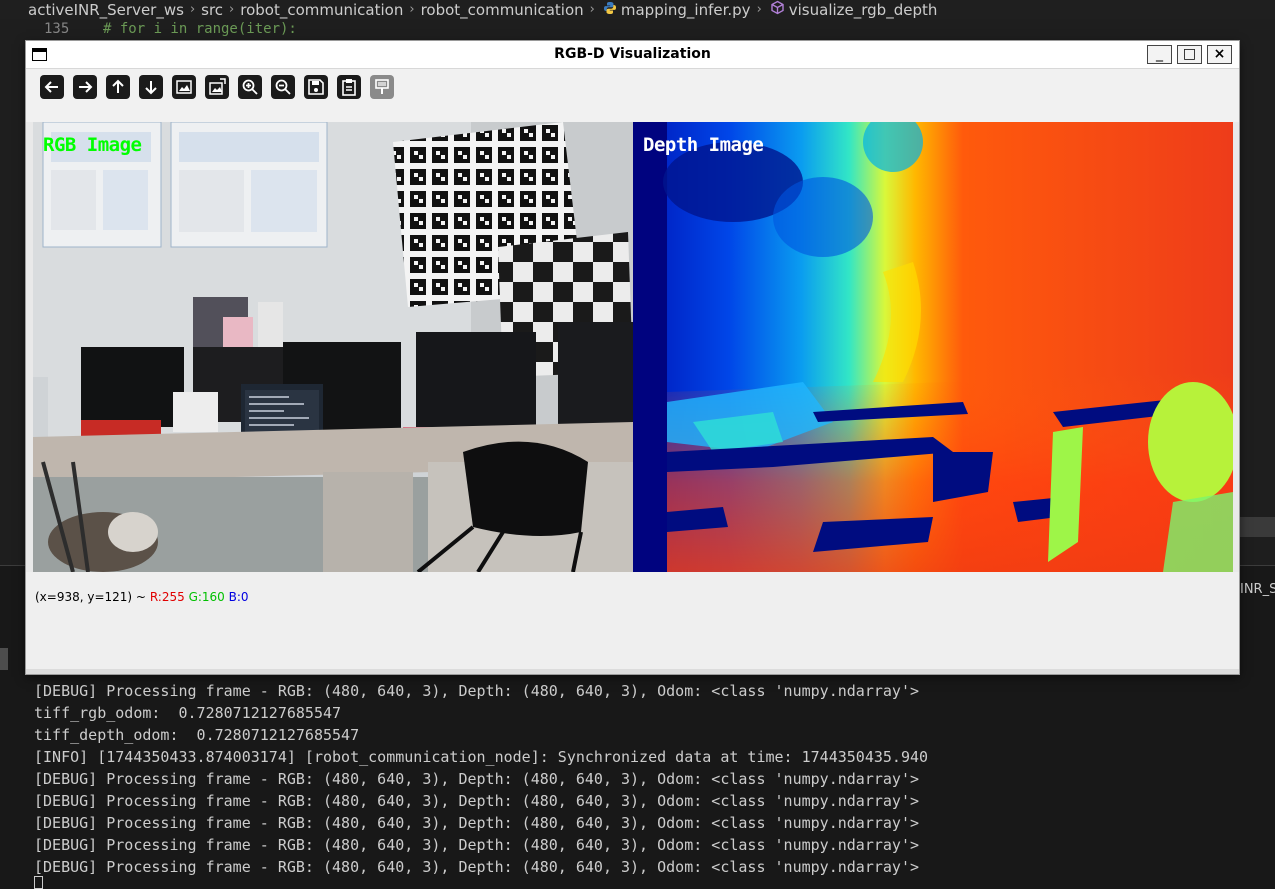  Describe the element at coordinates (197, 735) in the screenshot. I see `terminal-line: tiff_depth_odom: 0.7280712127685547` at that location.